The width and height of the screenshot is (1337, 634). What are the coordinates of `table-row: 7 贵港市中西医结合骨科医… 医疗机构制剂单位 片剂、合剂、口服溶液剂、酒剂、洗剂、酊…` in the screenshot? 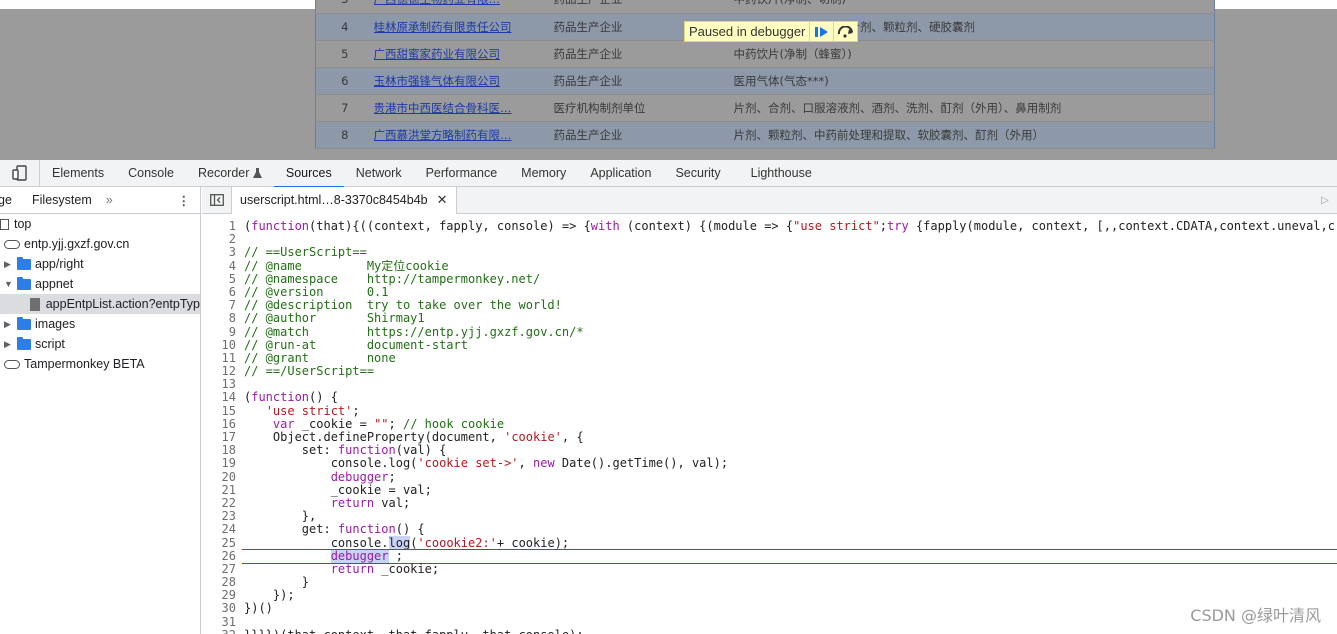 It's located at (765, 108).